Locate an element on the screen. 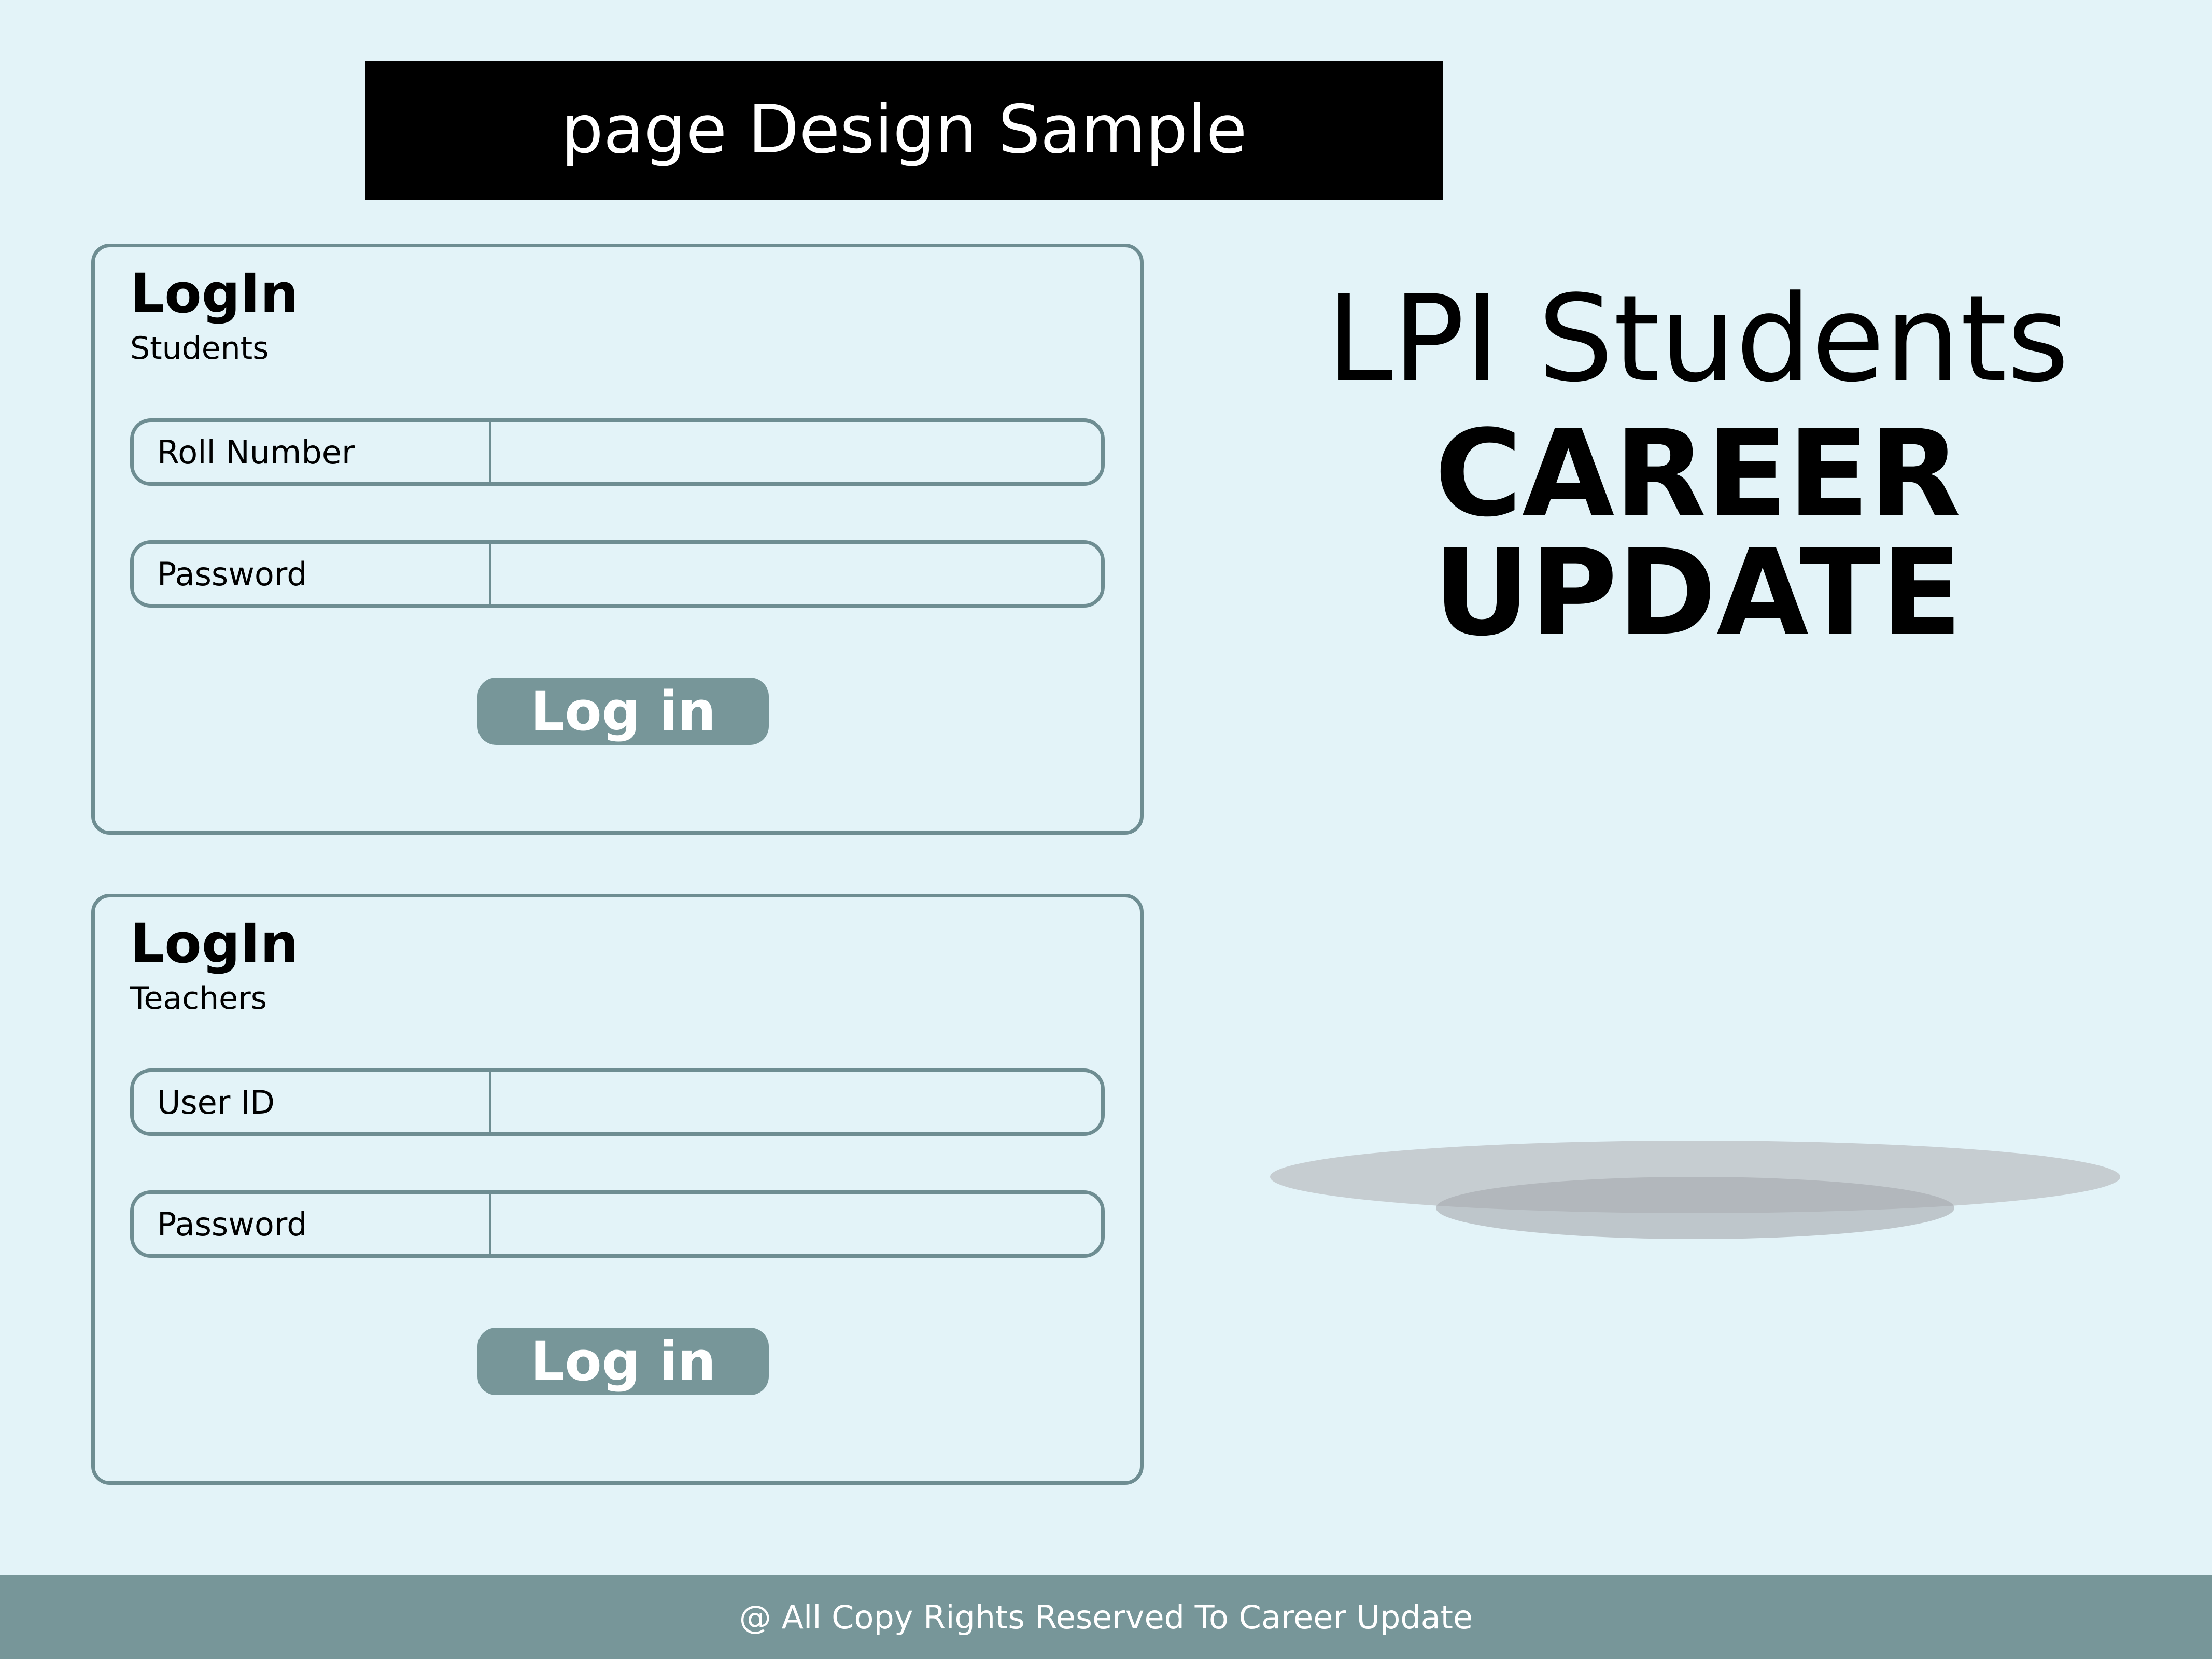  student-login-subtitle: Students is located at coordinates (199, 348).